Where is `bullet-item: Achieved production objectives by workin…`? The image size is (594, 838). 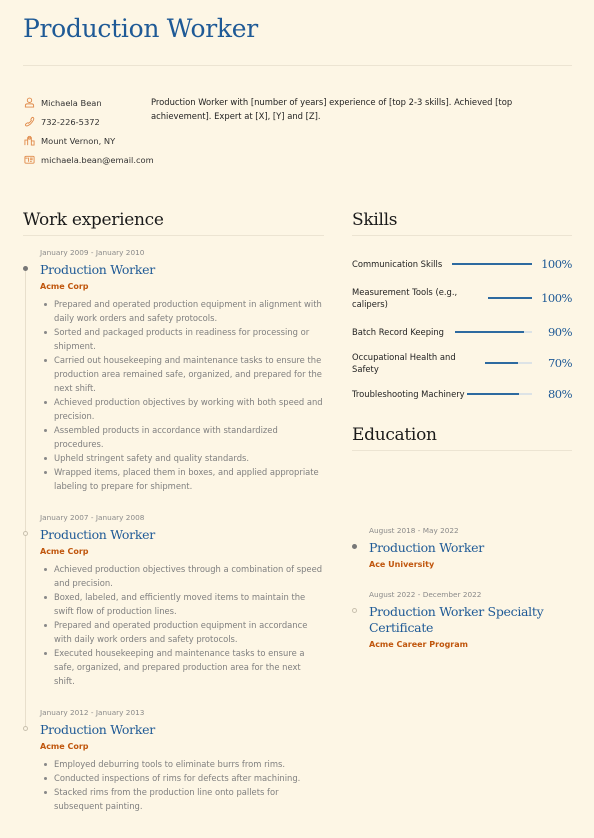
bullet-item: Achieved production objectives by workin… is located at coordinates (182, 409).